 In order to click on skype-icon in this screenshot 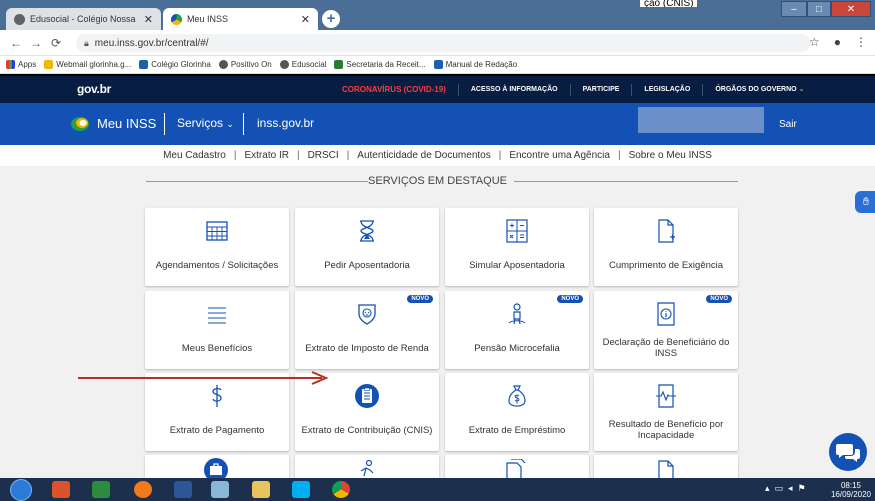, I will do `click(301, 489)`.